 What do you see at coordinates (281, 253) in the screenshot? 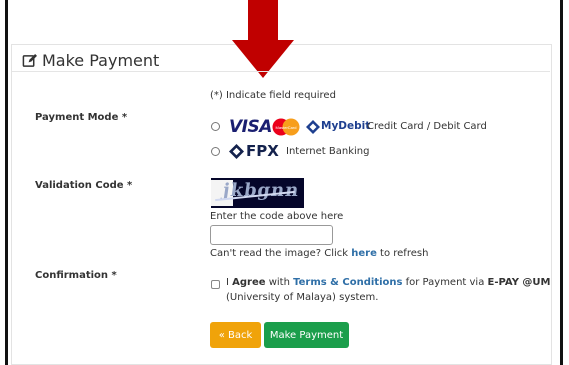
I see `refresh-prefix: Can't read the image? Click` at bounding box center [281, 253].